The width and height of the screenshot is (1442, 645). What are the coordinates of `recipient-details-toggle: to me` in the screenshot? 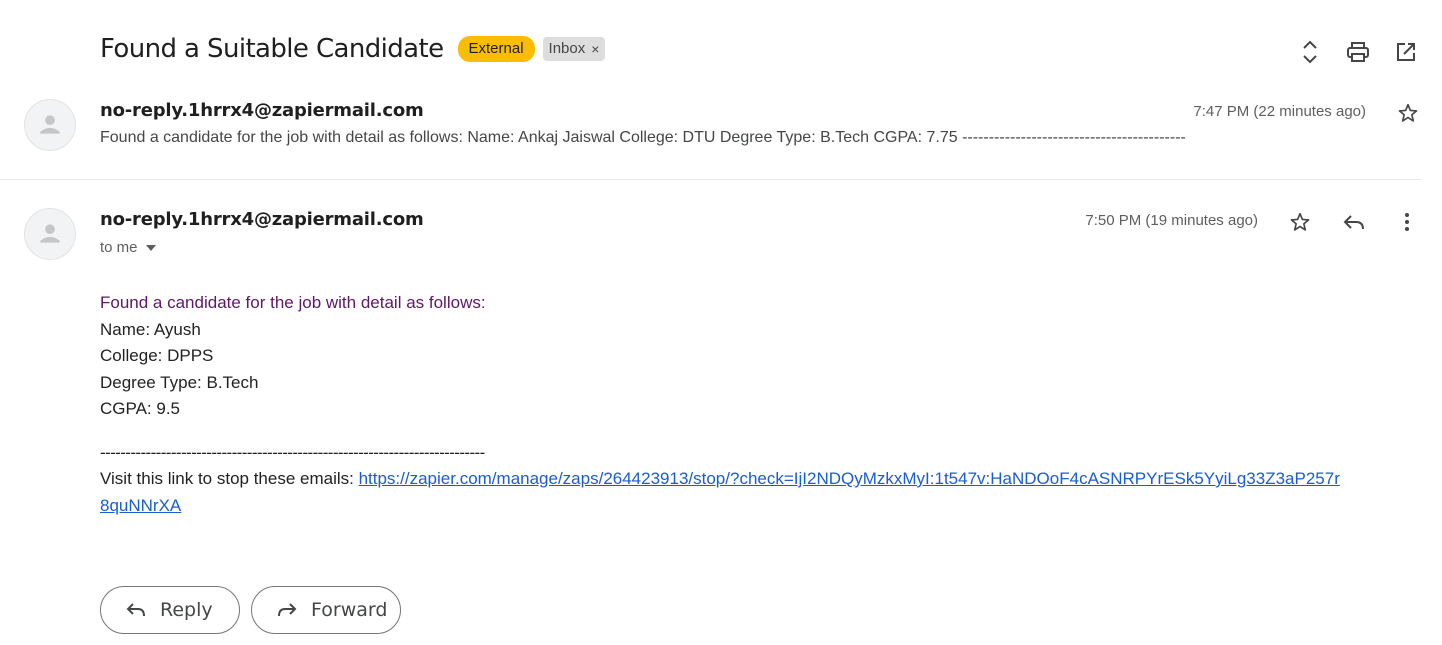 It's located at (128, 247).